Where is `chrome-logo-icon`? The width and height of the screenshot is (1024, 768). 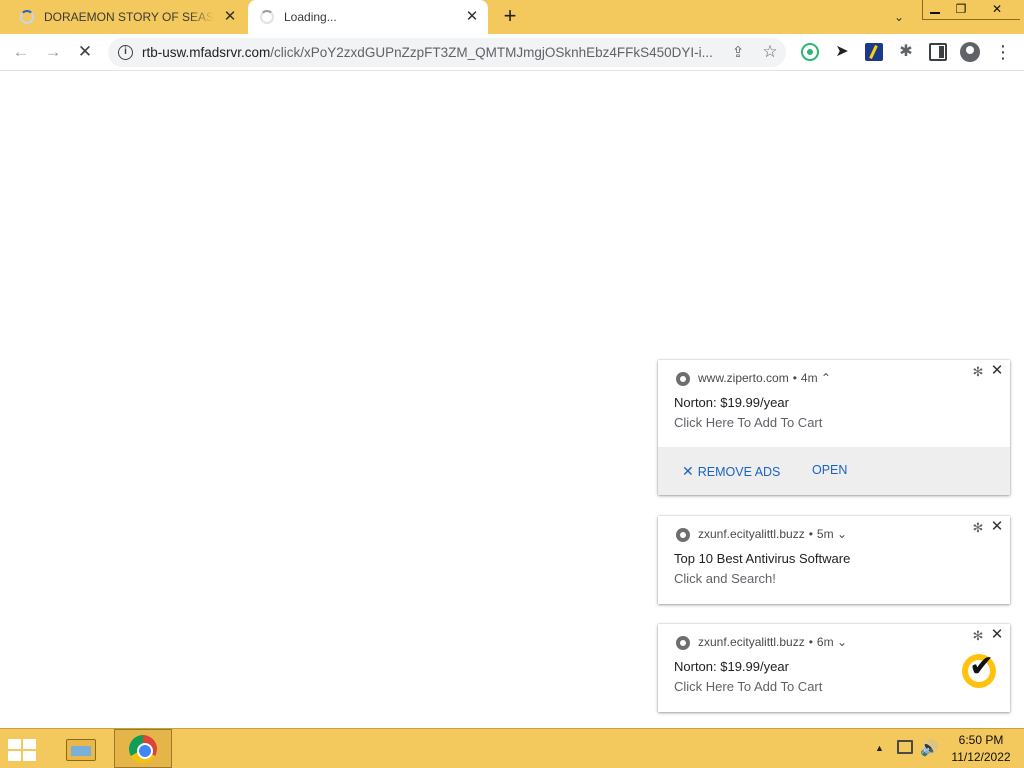
chrome-logo-icon is located at coordinates (143, 749).